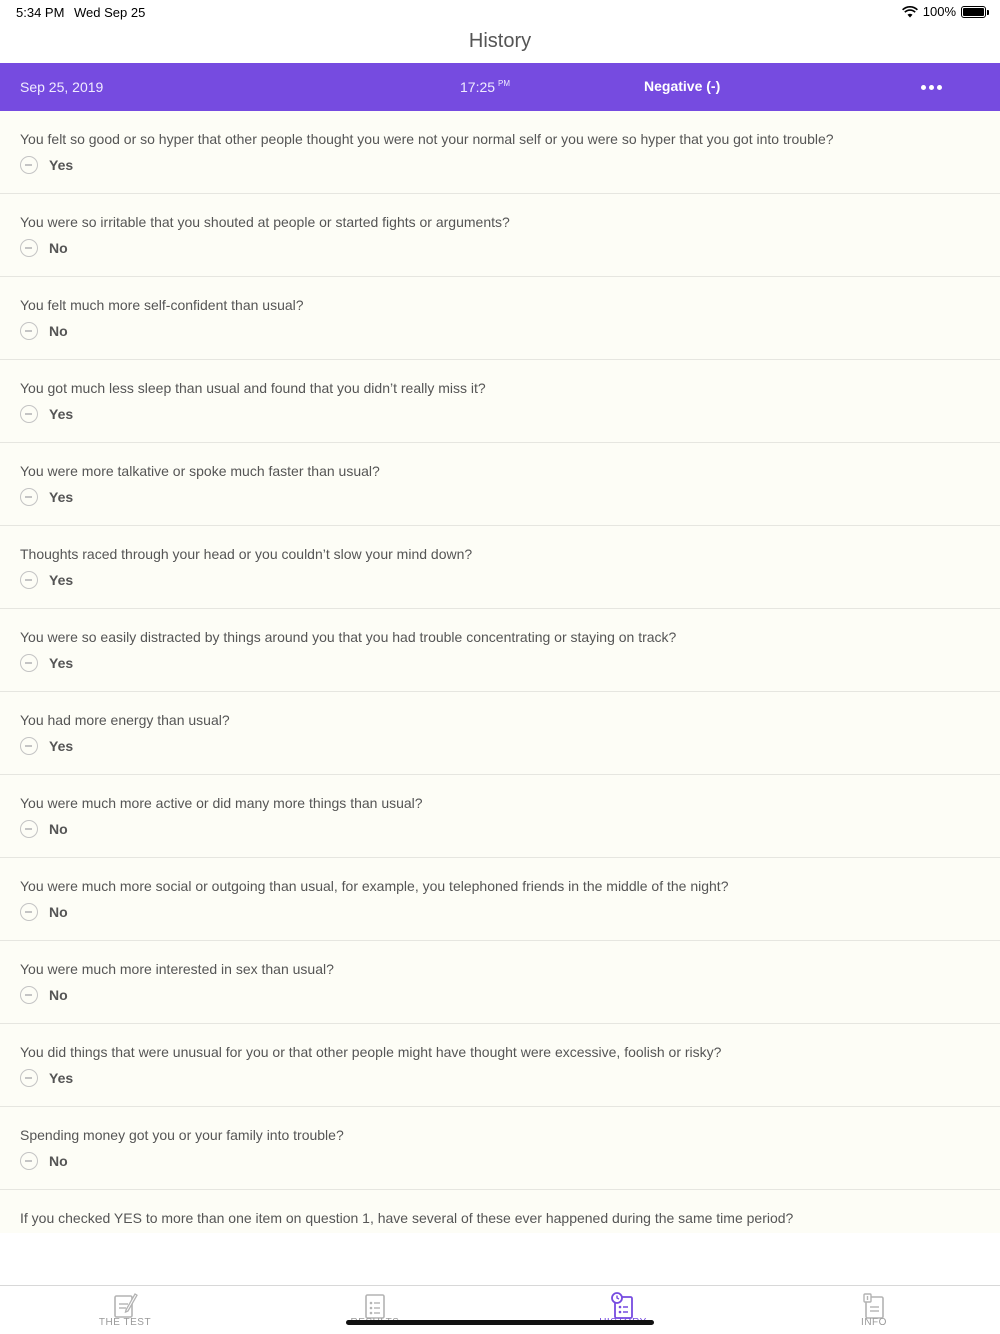 The height and width of the screenshot is (1334, 1000). I want to click on result-date: Sep 25, 2019, so click(62, 87).